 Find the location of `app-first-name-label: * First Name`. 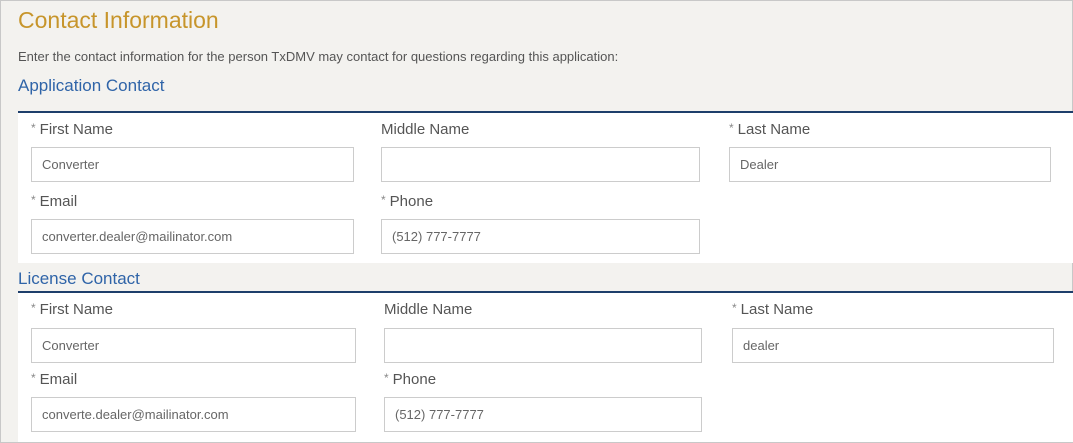

app-first-name-label: * First Name is located at coordinates (72, 129).